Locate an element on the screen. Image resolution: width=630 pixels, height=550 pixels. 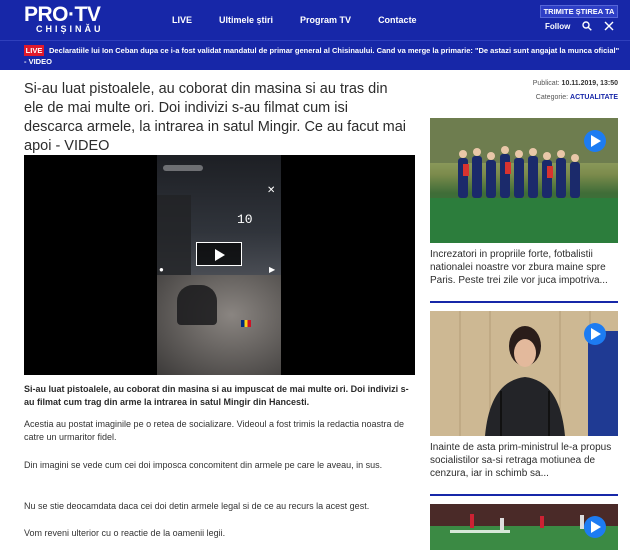
story-close-icon: ✕ is located at coordinates (271, 190).